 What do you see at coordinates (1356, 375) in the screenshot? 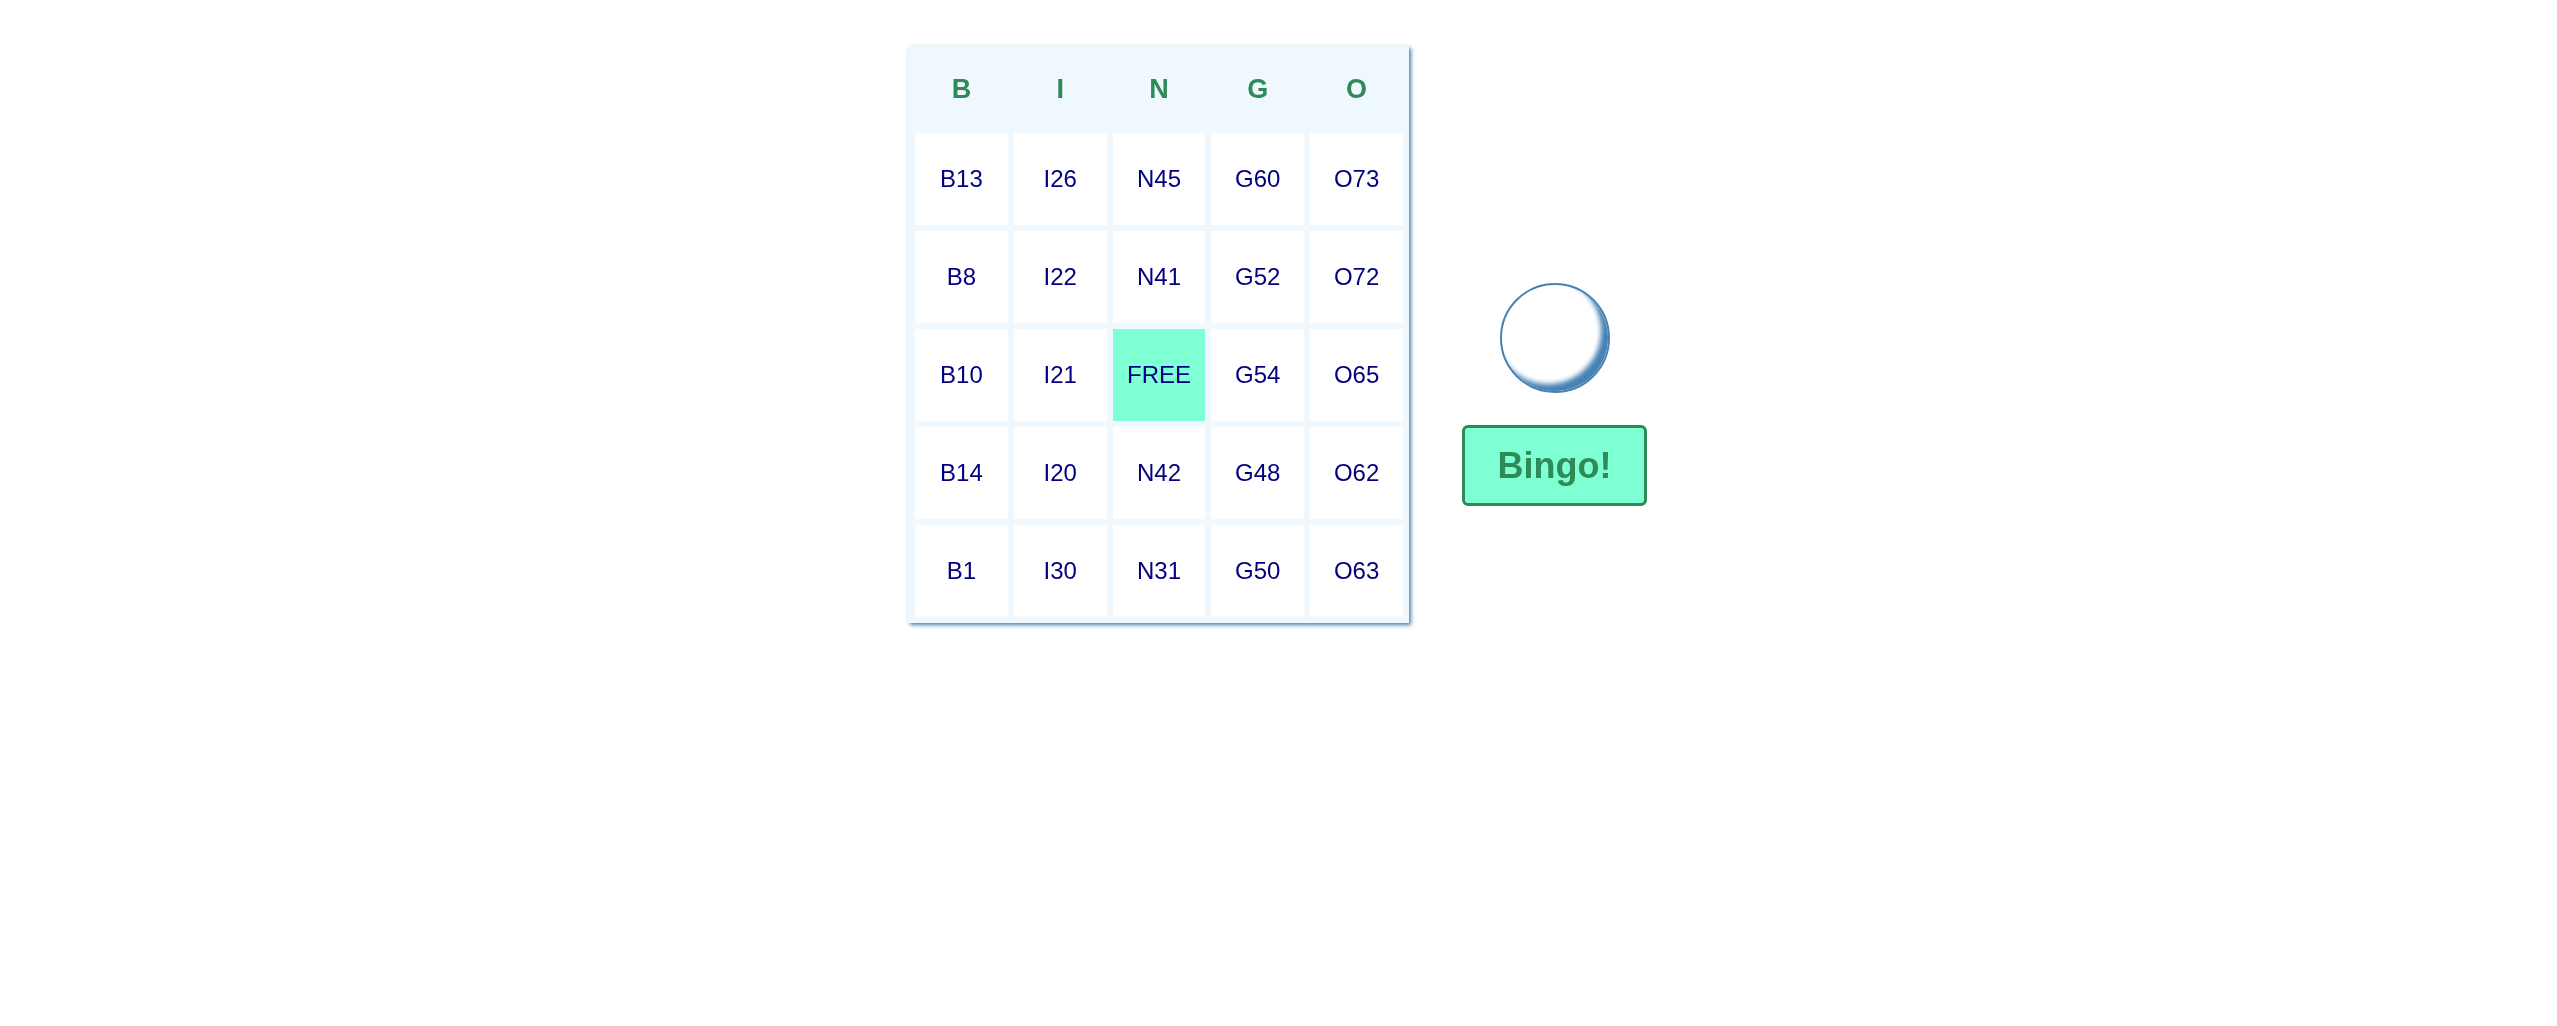
I see `card-cell: O65` at bounding box center [1356, 375].